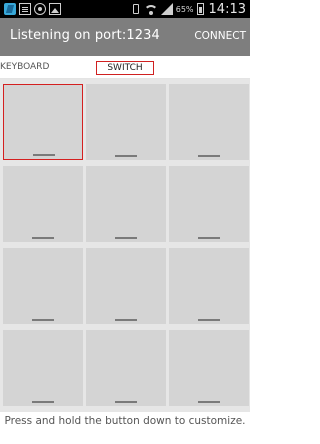 This screenshot has height=444, width=320. Describe the element at coordinates (24, 67) in the screenshot. I see `tab-keyboard: KEYBOARD` at that location.